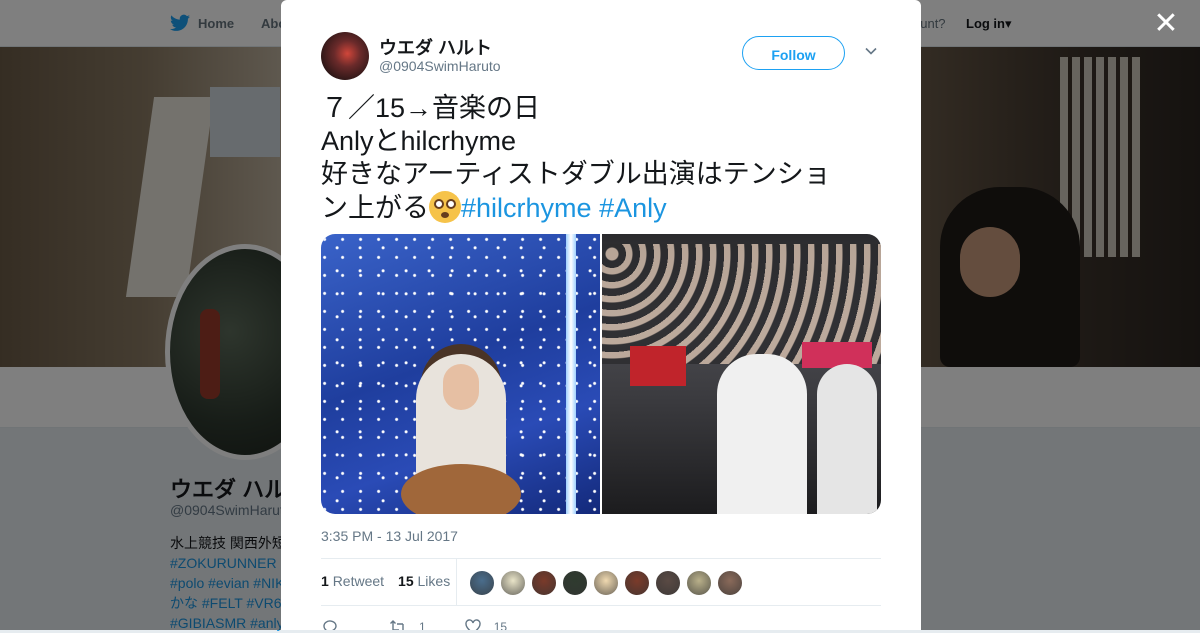 This screenshot has height=633, width=1200. What do you see at coordinates (431, 108) in the screenshot?
I see `tweet-text-line: ７／15→音楽の日` at bounding box center [431, 108].